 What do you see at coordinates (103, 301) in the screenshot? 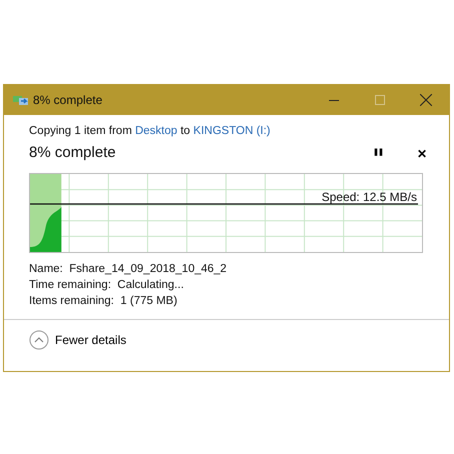
I see `detail-line: Items remaining: 1 (775 MB)` at bounding box center [103, 301].